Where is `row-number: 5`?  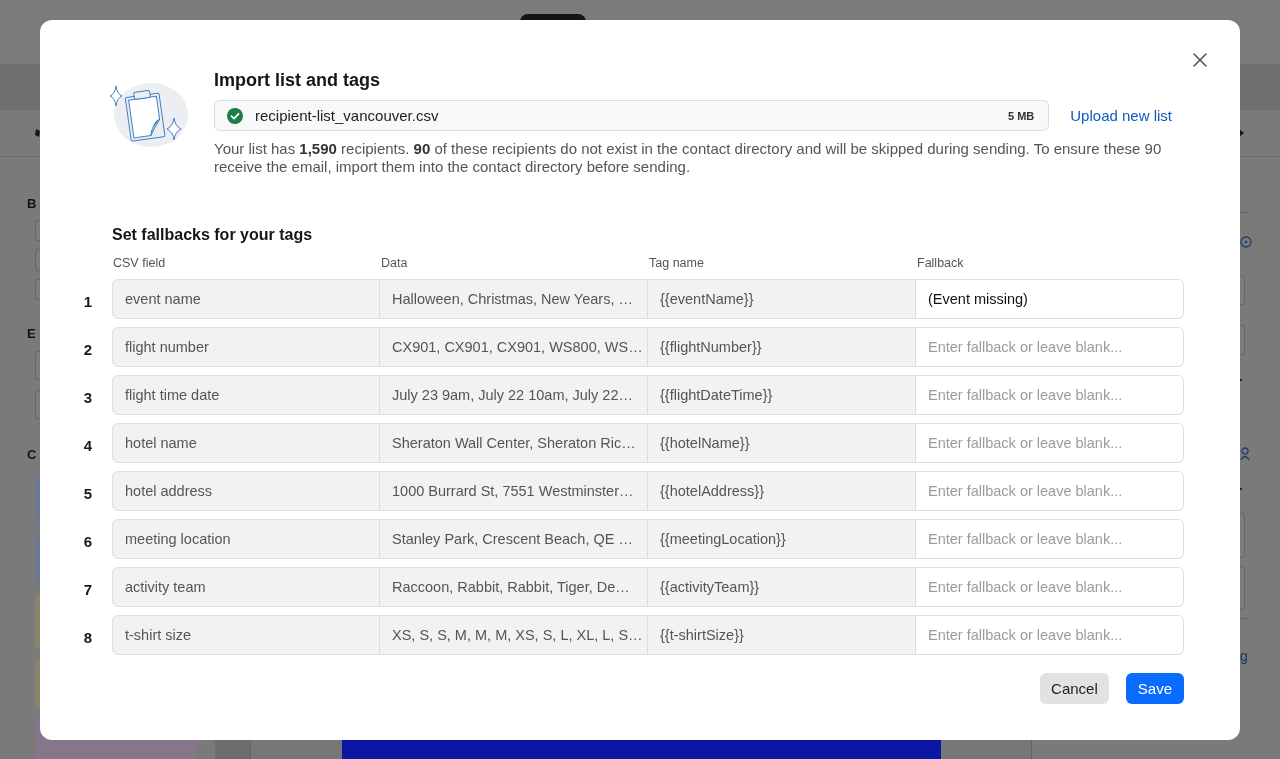 row-number: 5 is located at coordinates (88, 493).